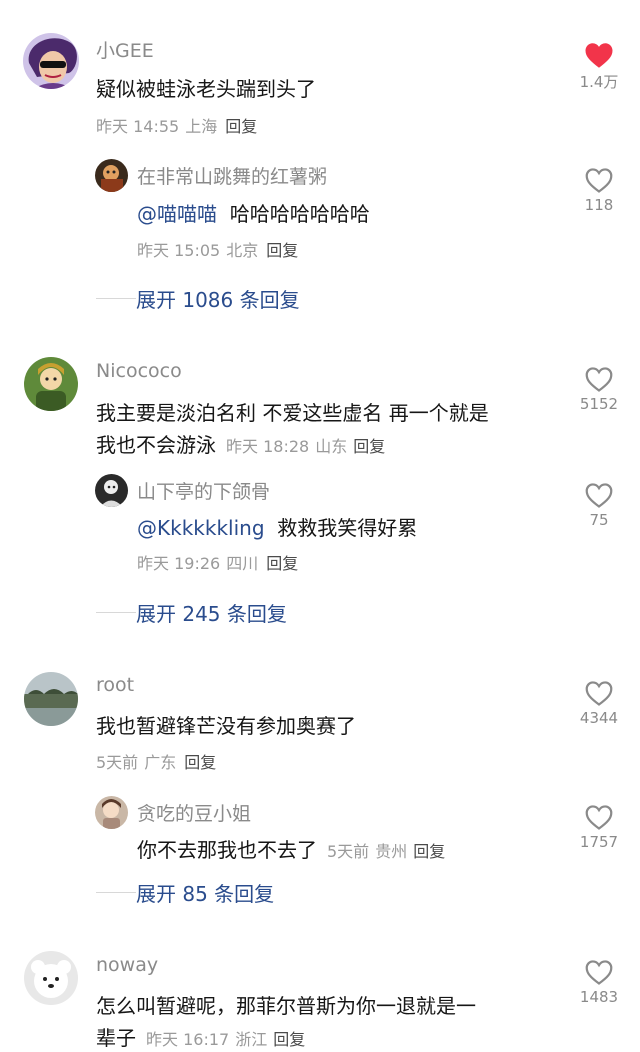 The image size is (640, 1052). What do you see at coordinates (194, 812) in the screenshot?
I see `reply-username: 贪吃的豆小姐` at bounding box center [194, 812].